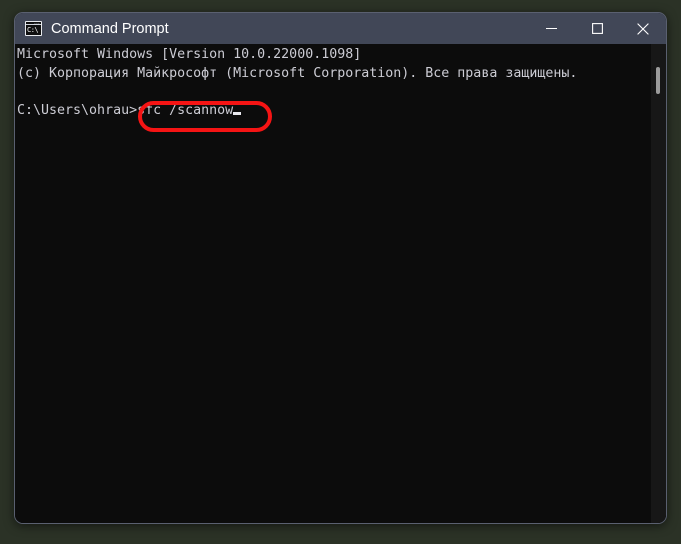 This screenshot has height=544, width=681. I want to click on window-titlebar: ••• C:\ Command Prompt, so click(340, 28).